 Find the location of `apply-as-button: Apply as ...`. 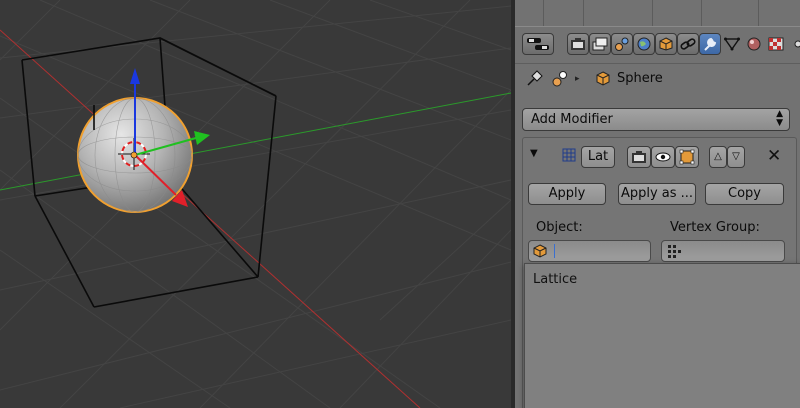

apply-as-button: Apply as ... is located at coordinates (657, 194).